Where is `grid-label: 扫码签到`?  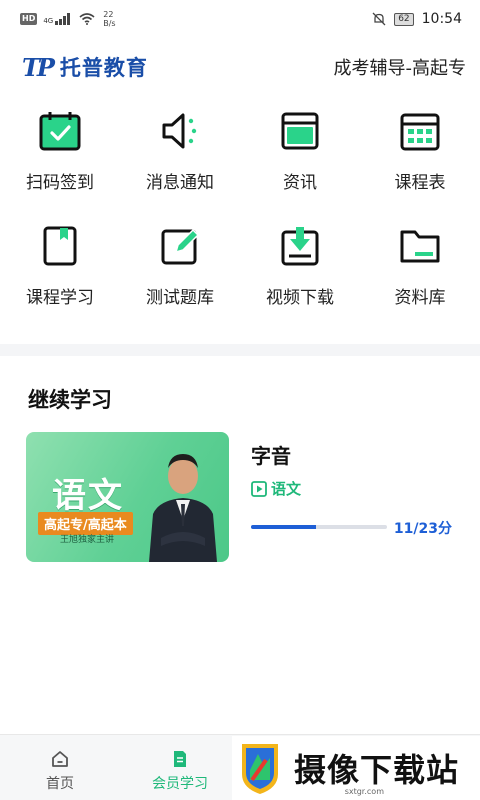 grid-label: 扫码签到 is located at coordinates (60, 183).